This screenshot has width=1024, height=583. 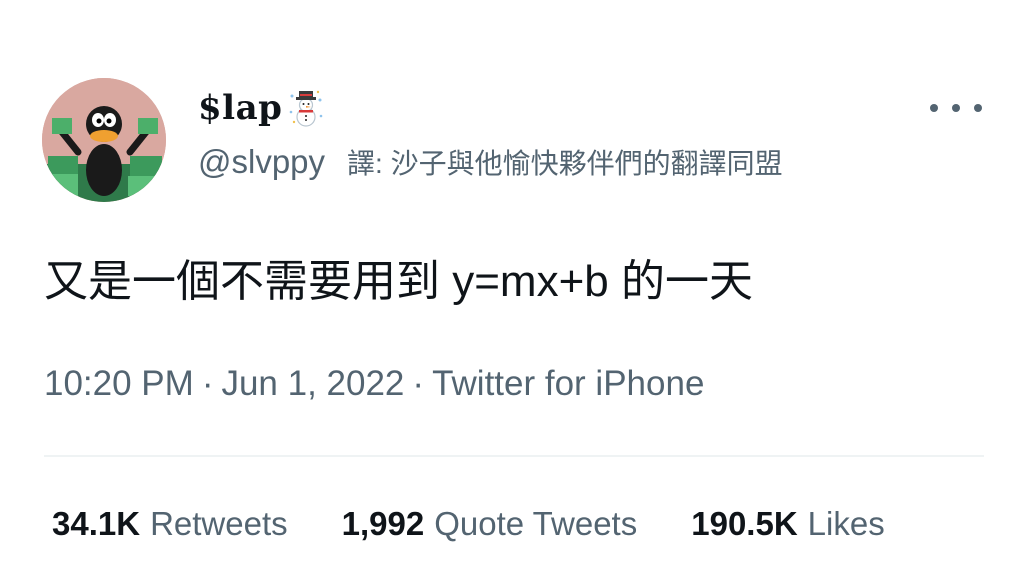 I want to click on more-options-button, so click(x=956, y=108).